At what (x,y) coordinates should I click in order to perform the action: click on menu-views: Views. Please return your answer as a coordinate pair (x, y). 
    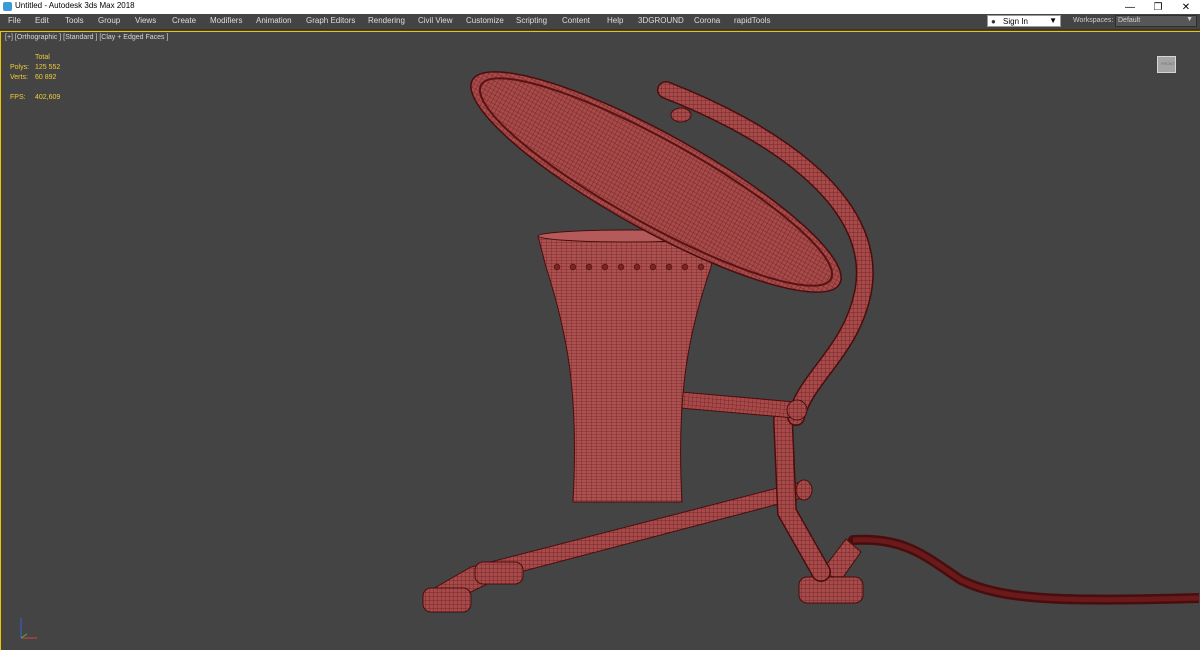
    Looking at the image, I should click on (145, 20).